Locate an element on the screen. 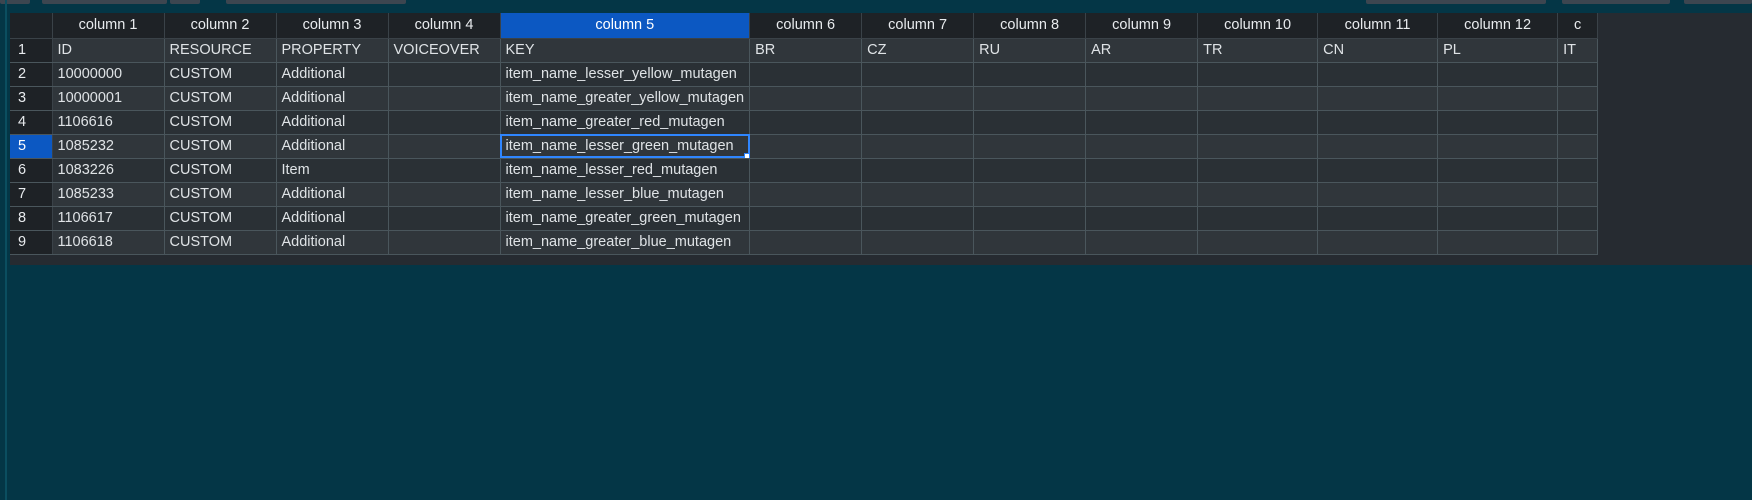  table-cell: item_name_lesser_yellow_mutagen is located at coordinates (625, 74).